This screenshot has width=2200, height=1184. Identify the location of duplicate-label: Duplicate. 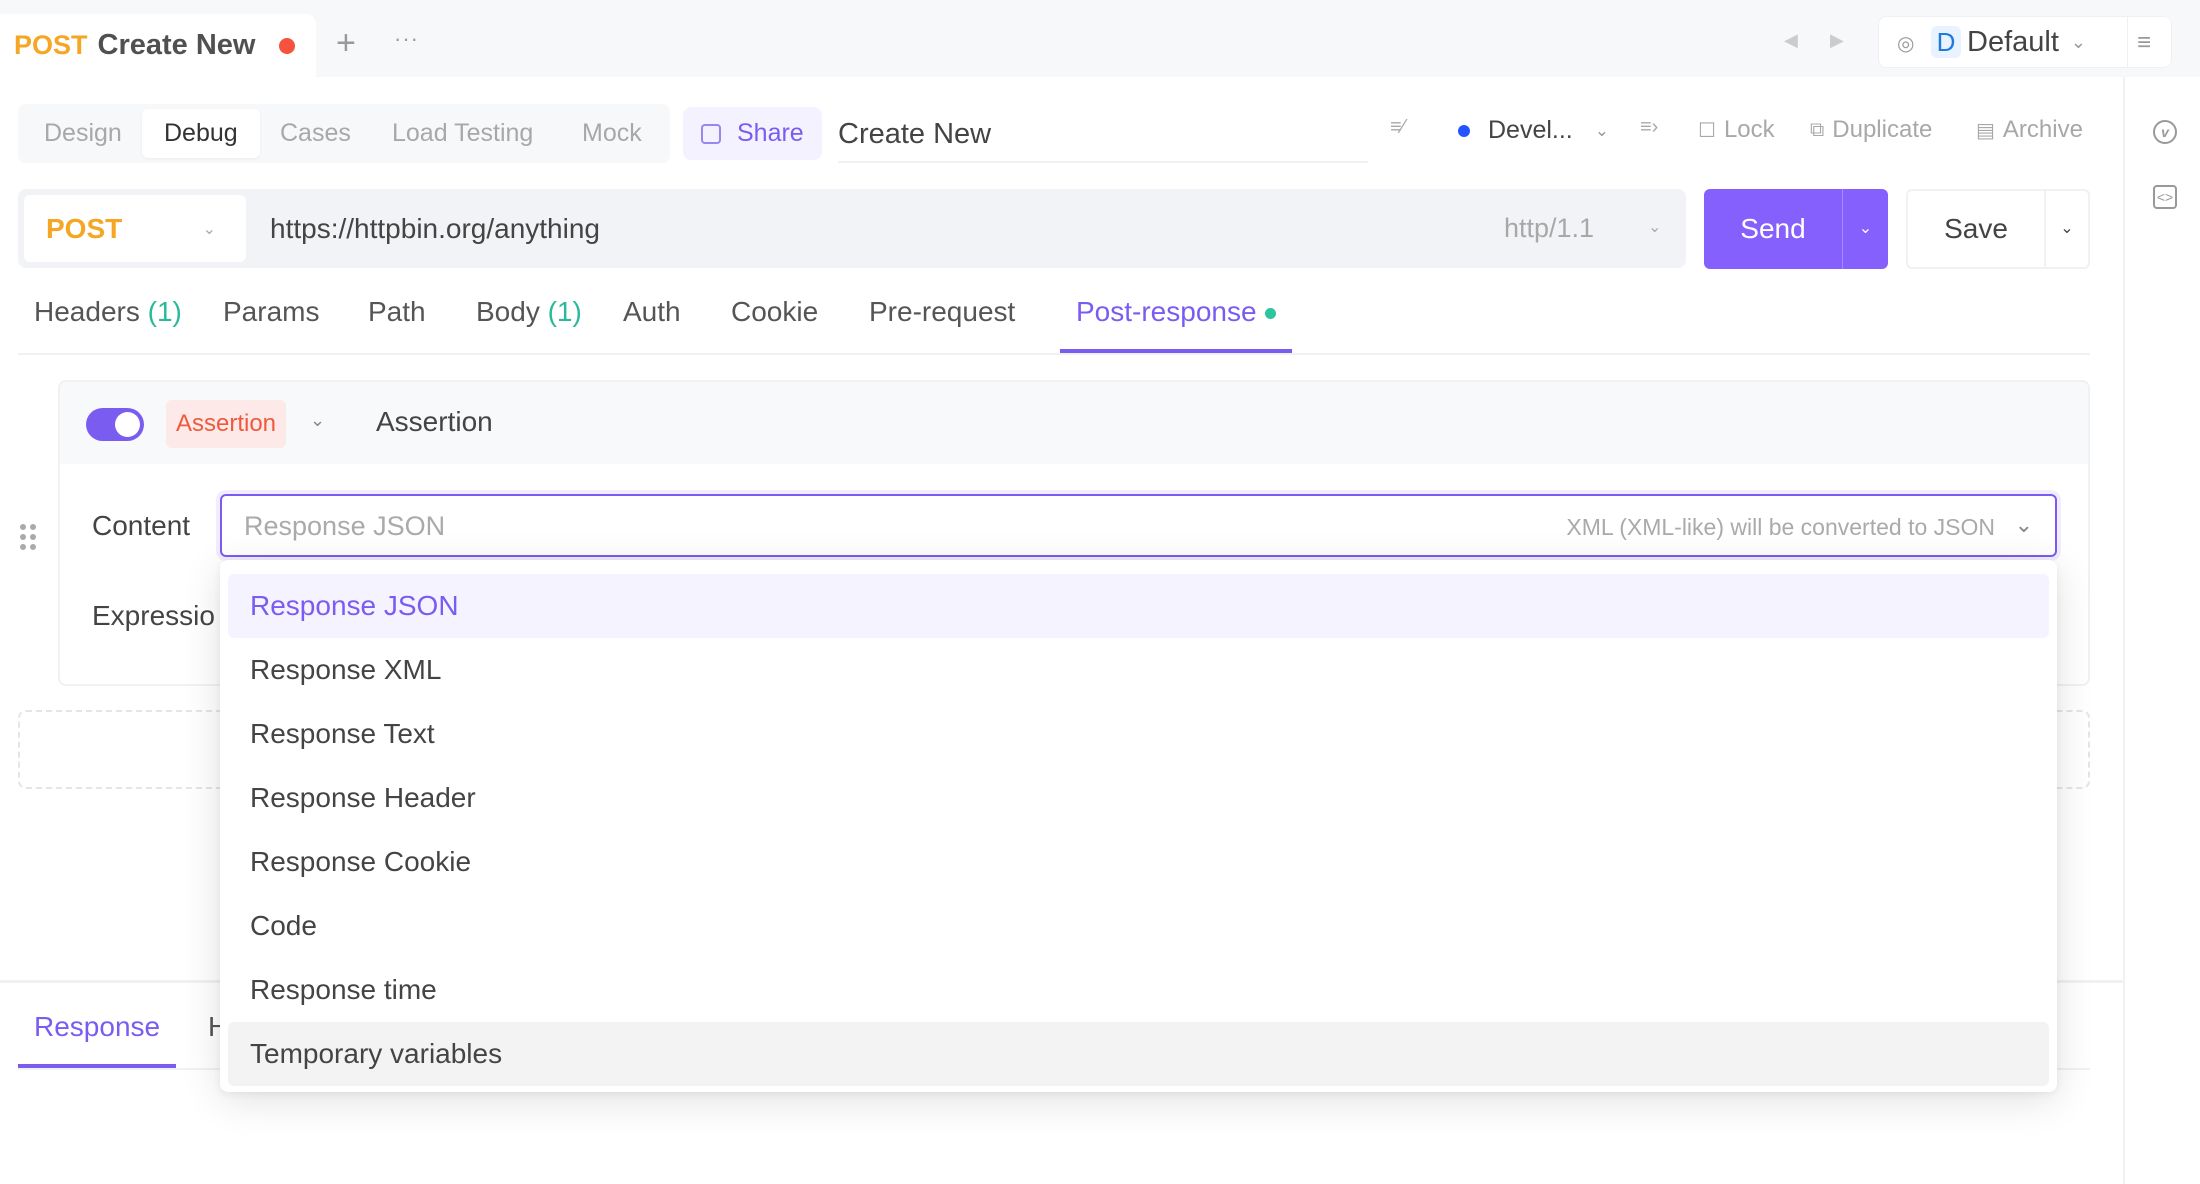
(1882, 129).